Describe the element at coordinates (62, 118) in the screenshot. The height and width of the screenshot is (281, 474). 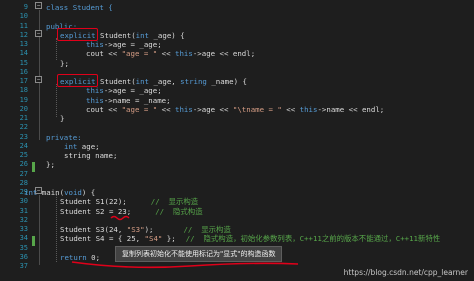
I see `code-line-21: }` at that location.